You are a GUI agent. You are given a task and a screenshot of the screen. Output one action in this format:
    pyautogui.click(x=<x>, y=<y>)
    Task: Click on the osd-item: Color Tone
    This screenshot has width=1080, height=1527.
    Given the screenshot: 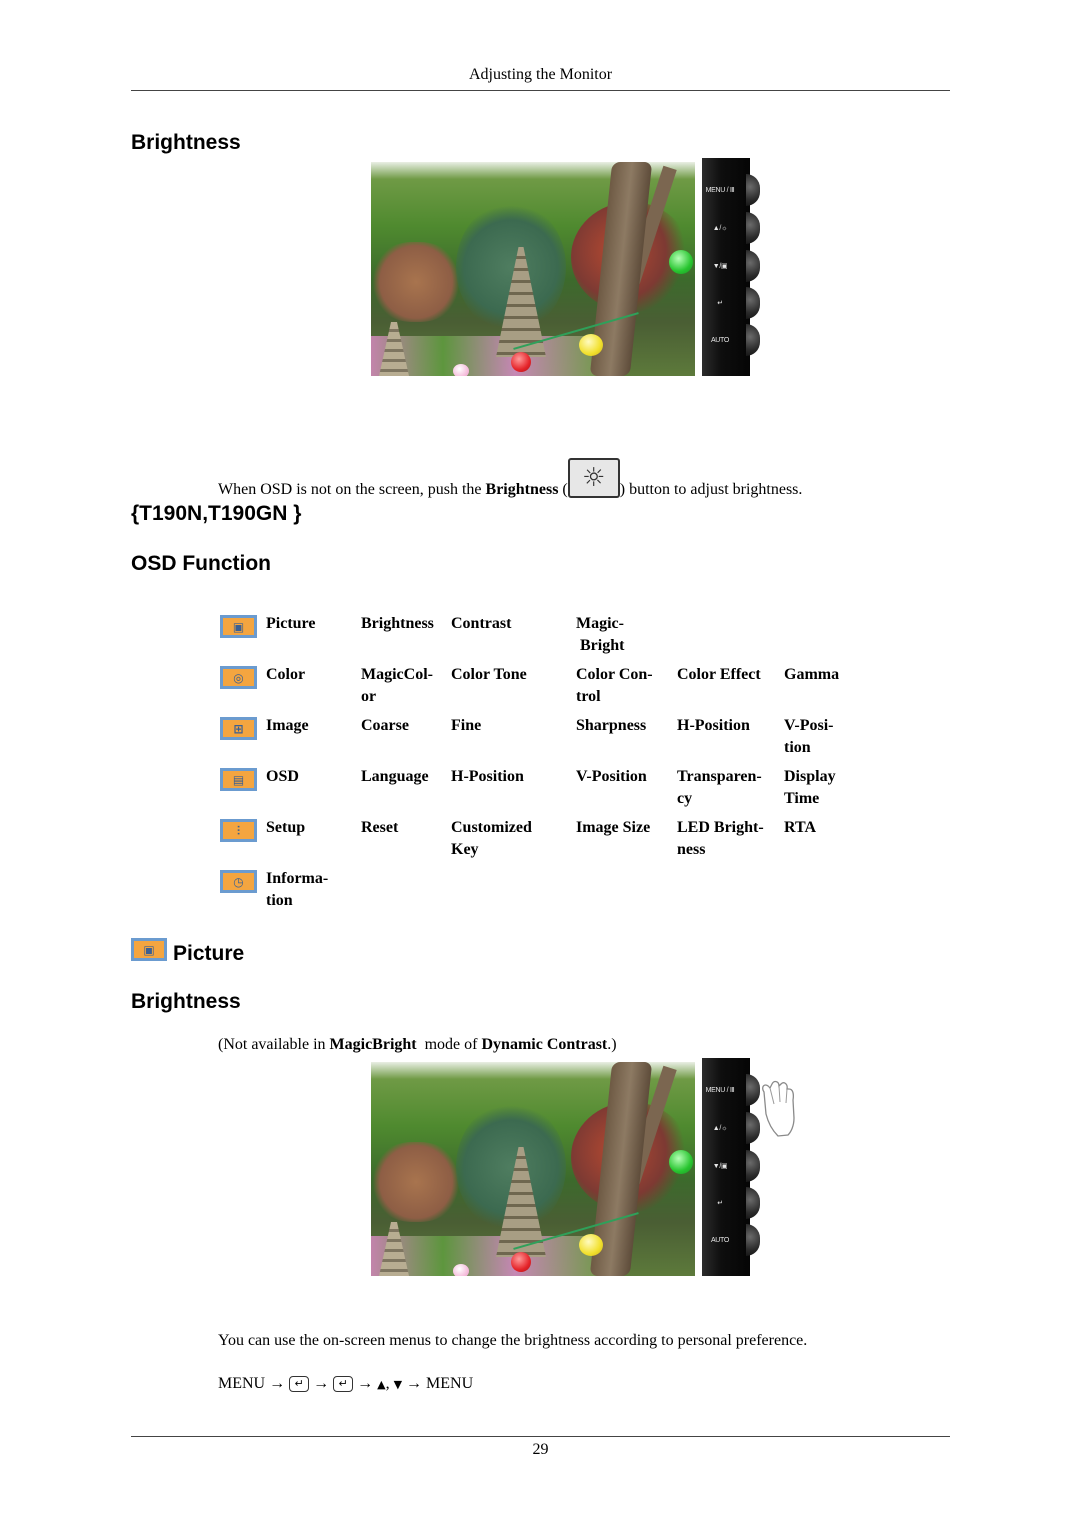 What is the action you would take?
    pyautogui.click(x=489, y=674)
    